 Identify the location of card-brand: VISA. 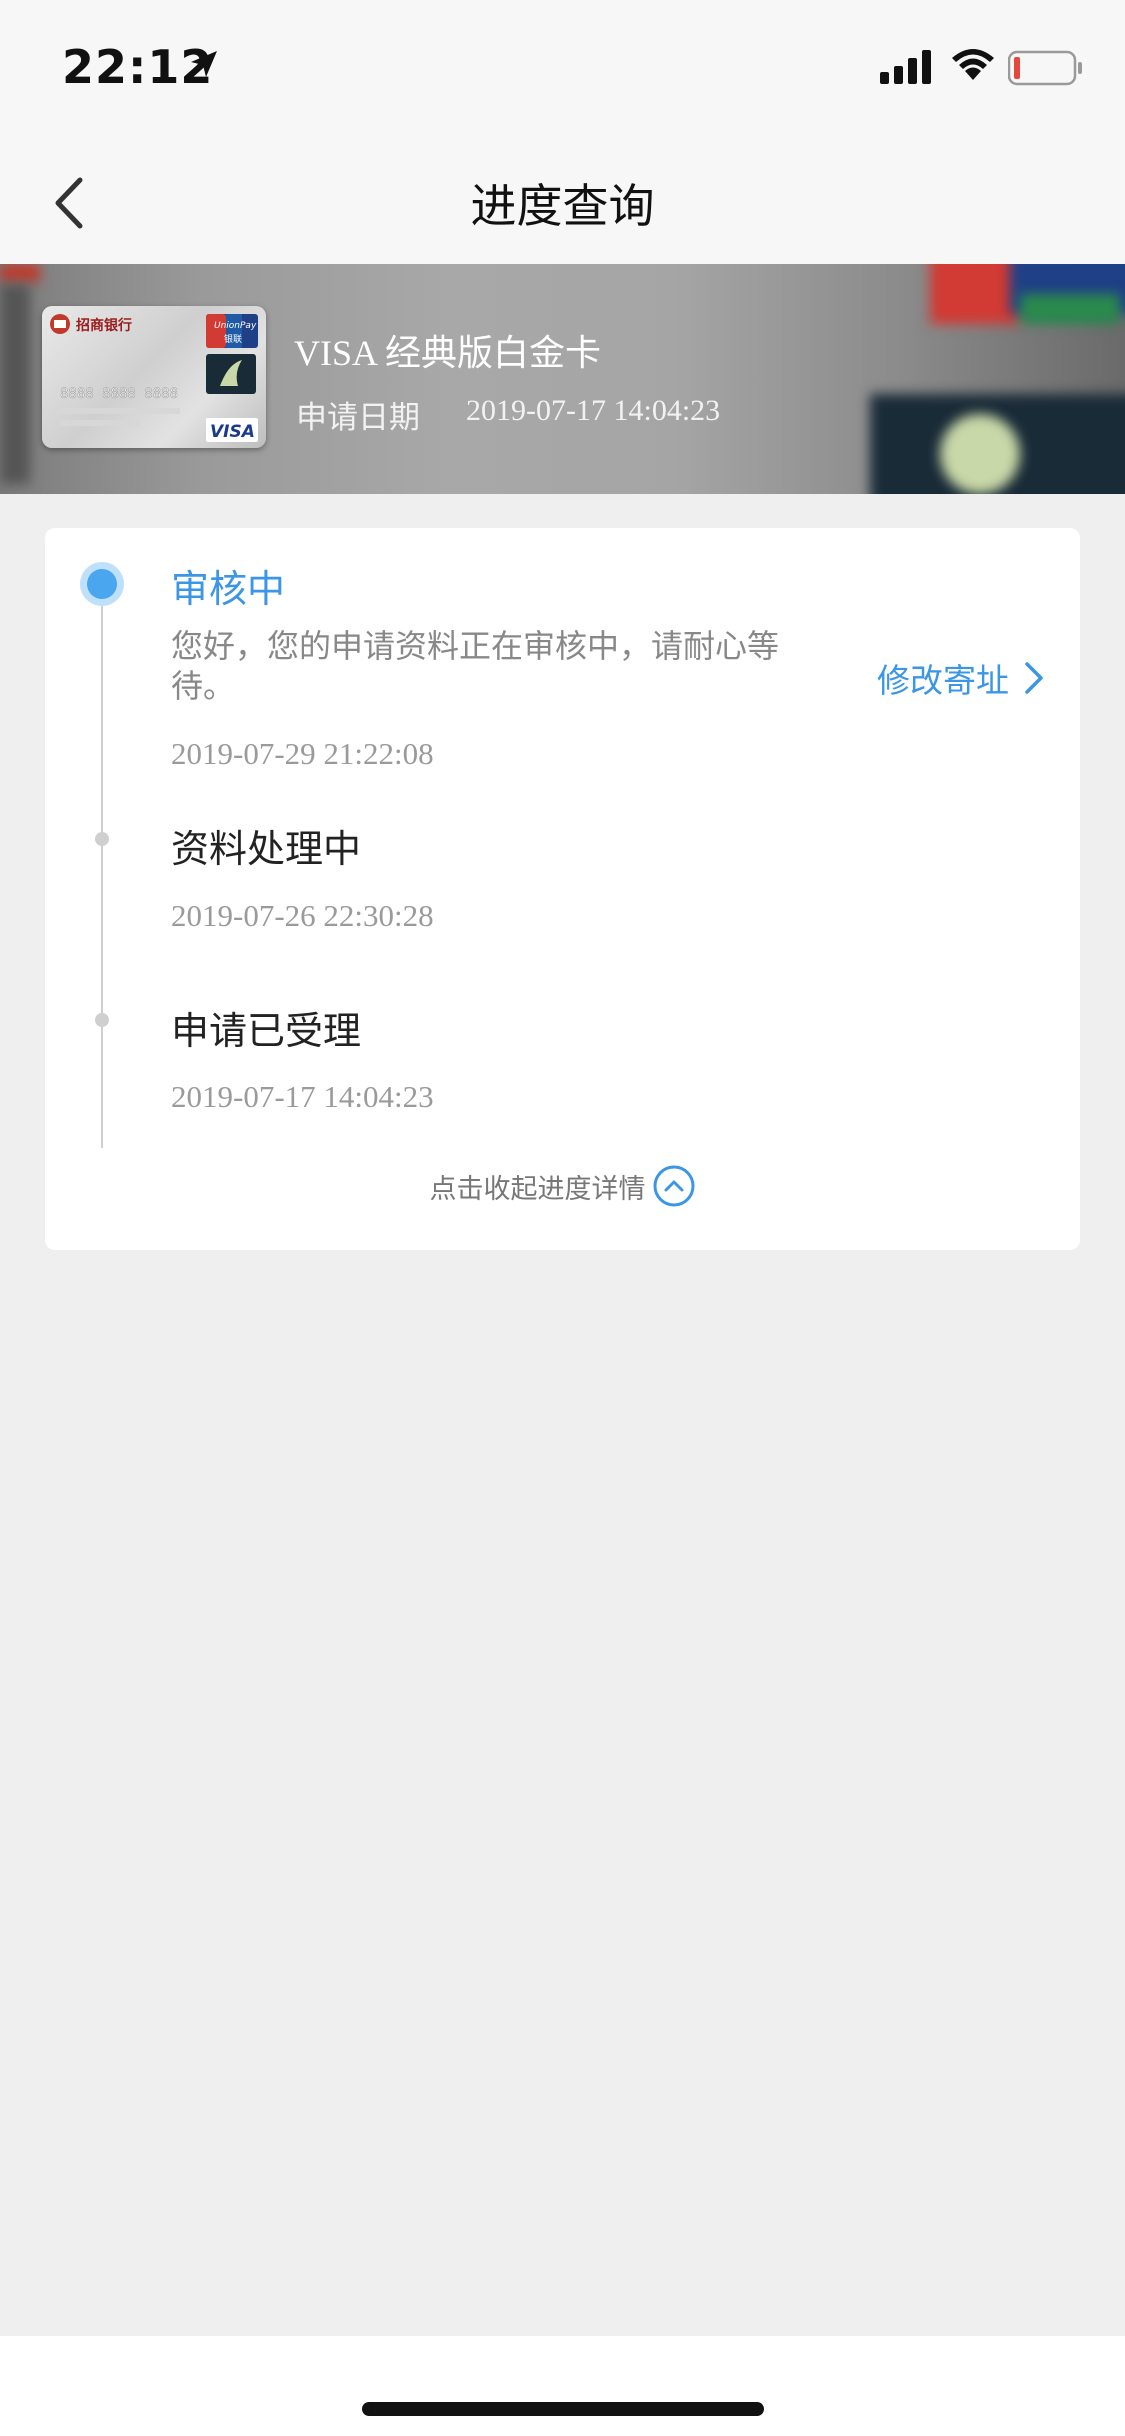
(232, 432).